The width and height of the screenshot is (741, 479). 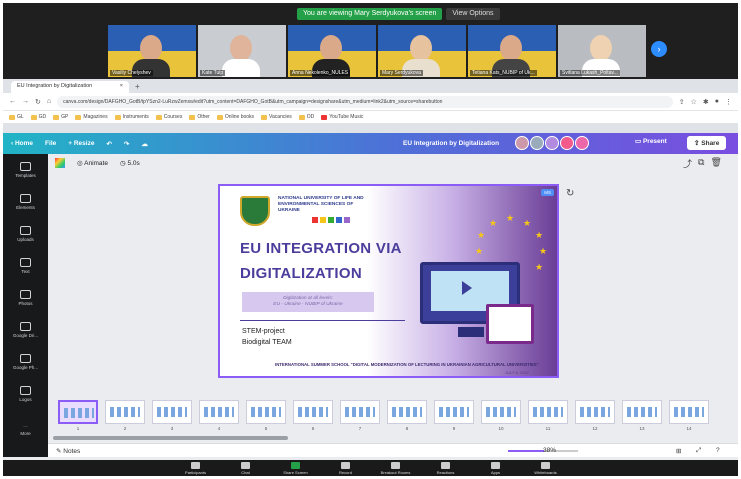 What do you see at coordinates (694, 102) in the screenshot?
I see `bookmark-star-icon: ☆` at bounding box center [694, 102].